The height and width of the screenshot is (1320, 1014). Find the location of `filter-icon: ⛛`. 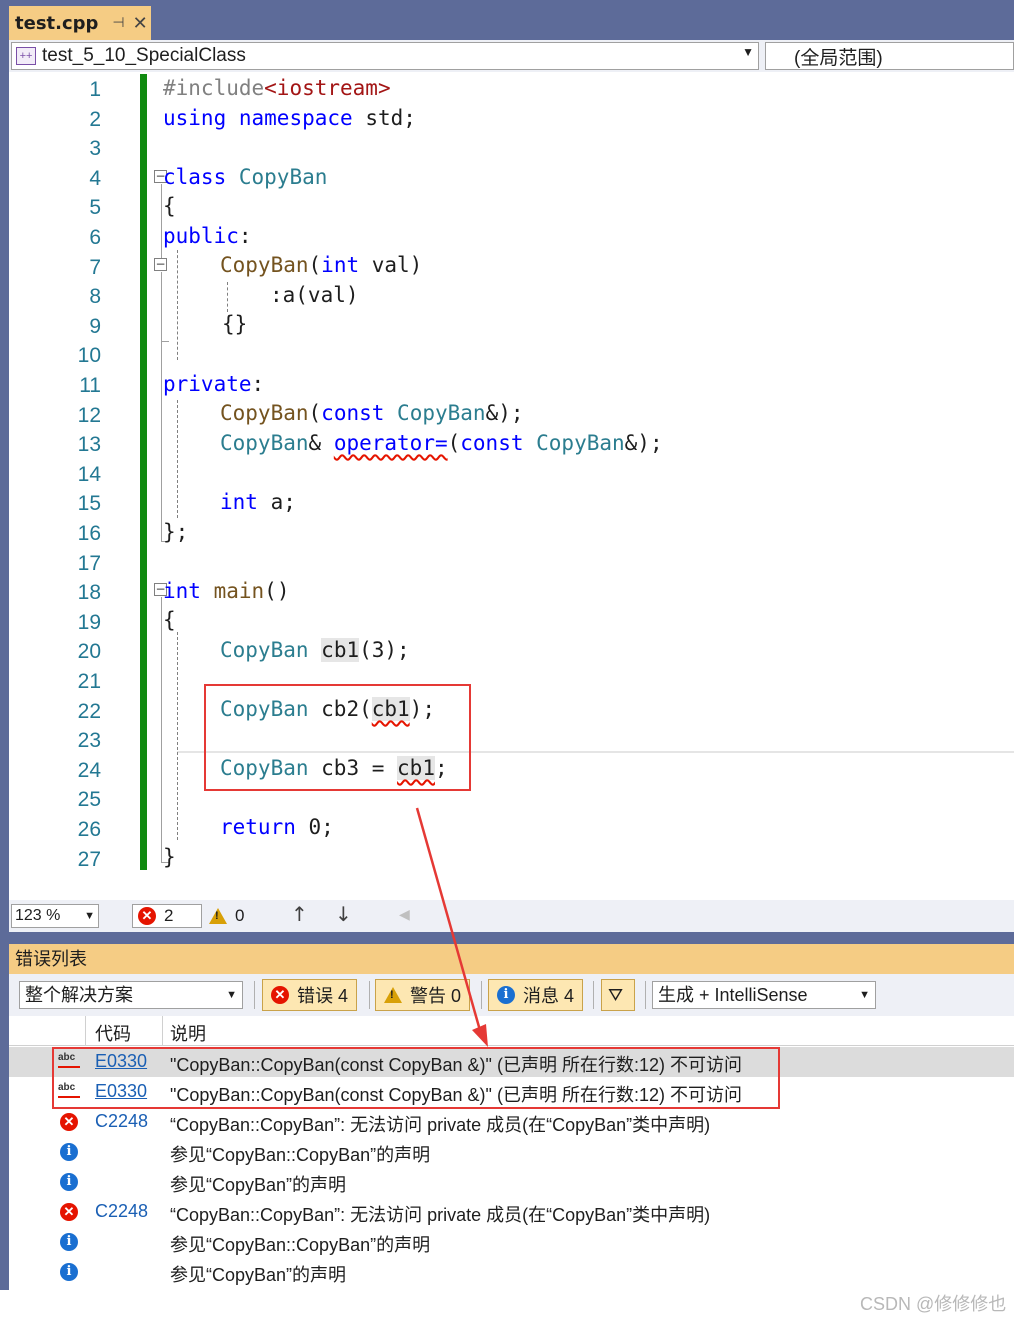

filter-icon: ⛛ is located at coordinates (616, 994).